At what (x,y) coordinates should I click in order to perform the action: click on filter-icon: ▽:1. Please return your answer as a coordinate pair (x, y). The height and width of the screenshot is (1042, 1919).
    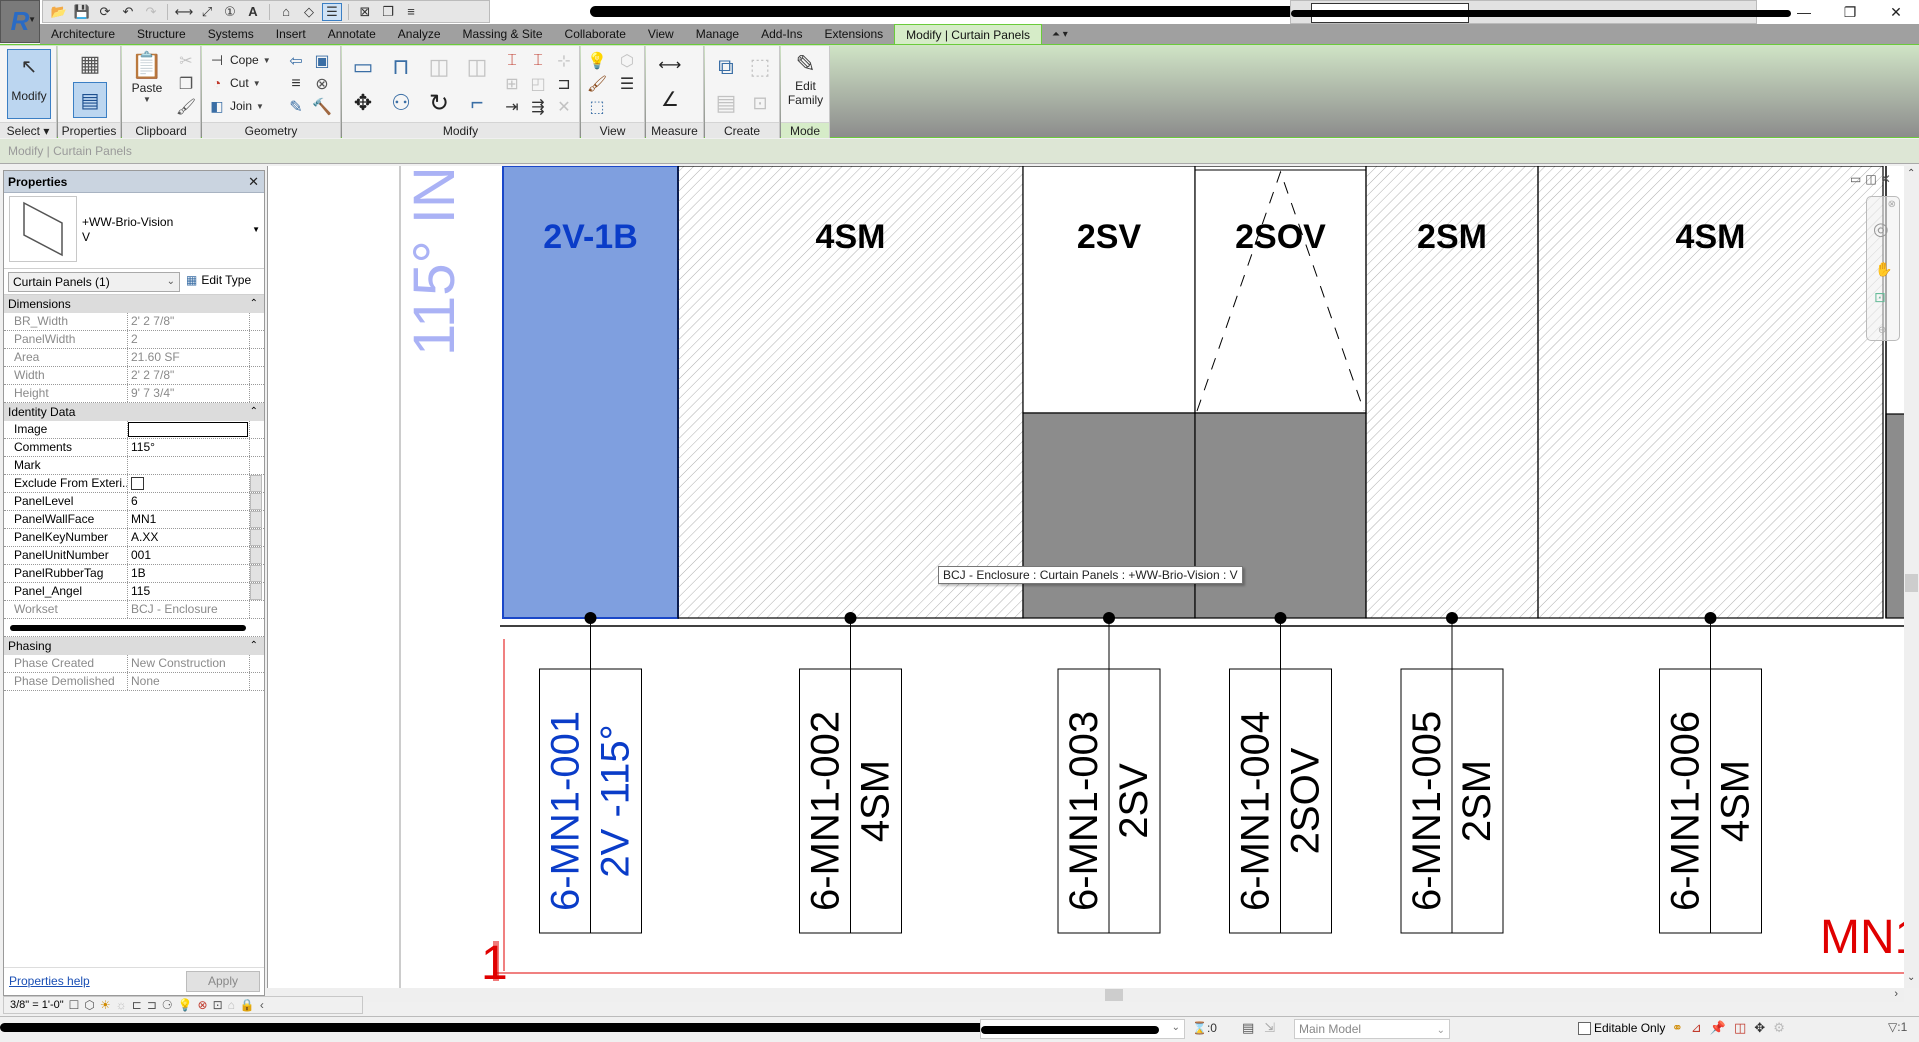
    Looking at the image, I should click on (1897, 1027).